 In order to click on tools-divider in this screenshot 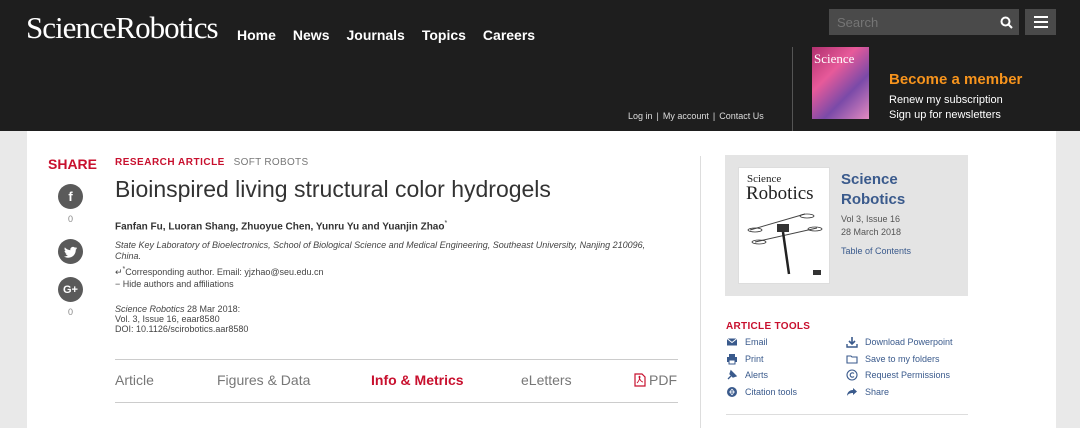, I will do `click(847, 414)`.